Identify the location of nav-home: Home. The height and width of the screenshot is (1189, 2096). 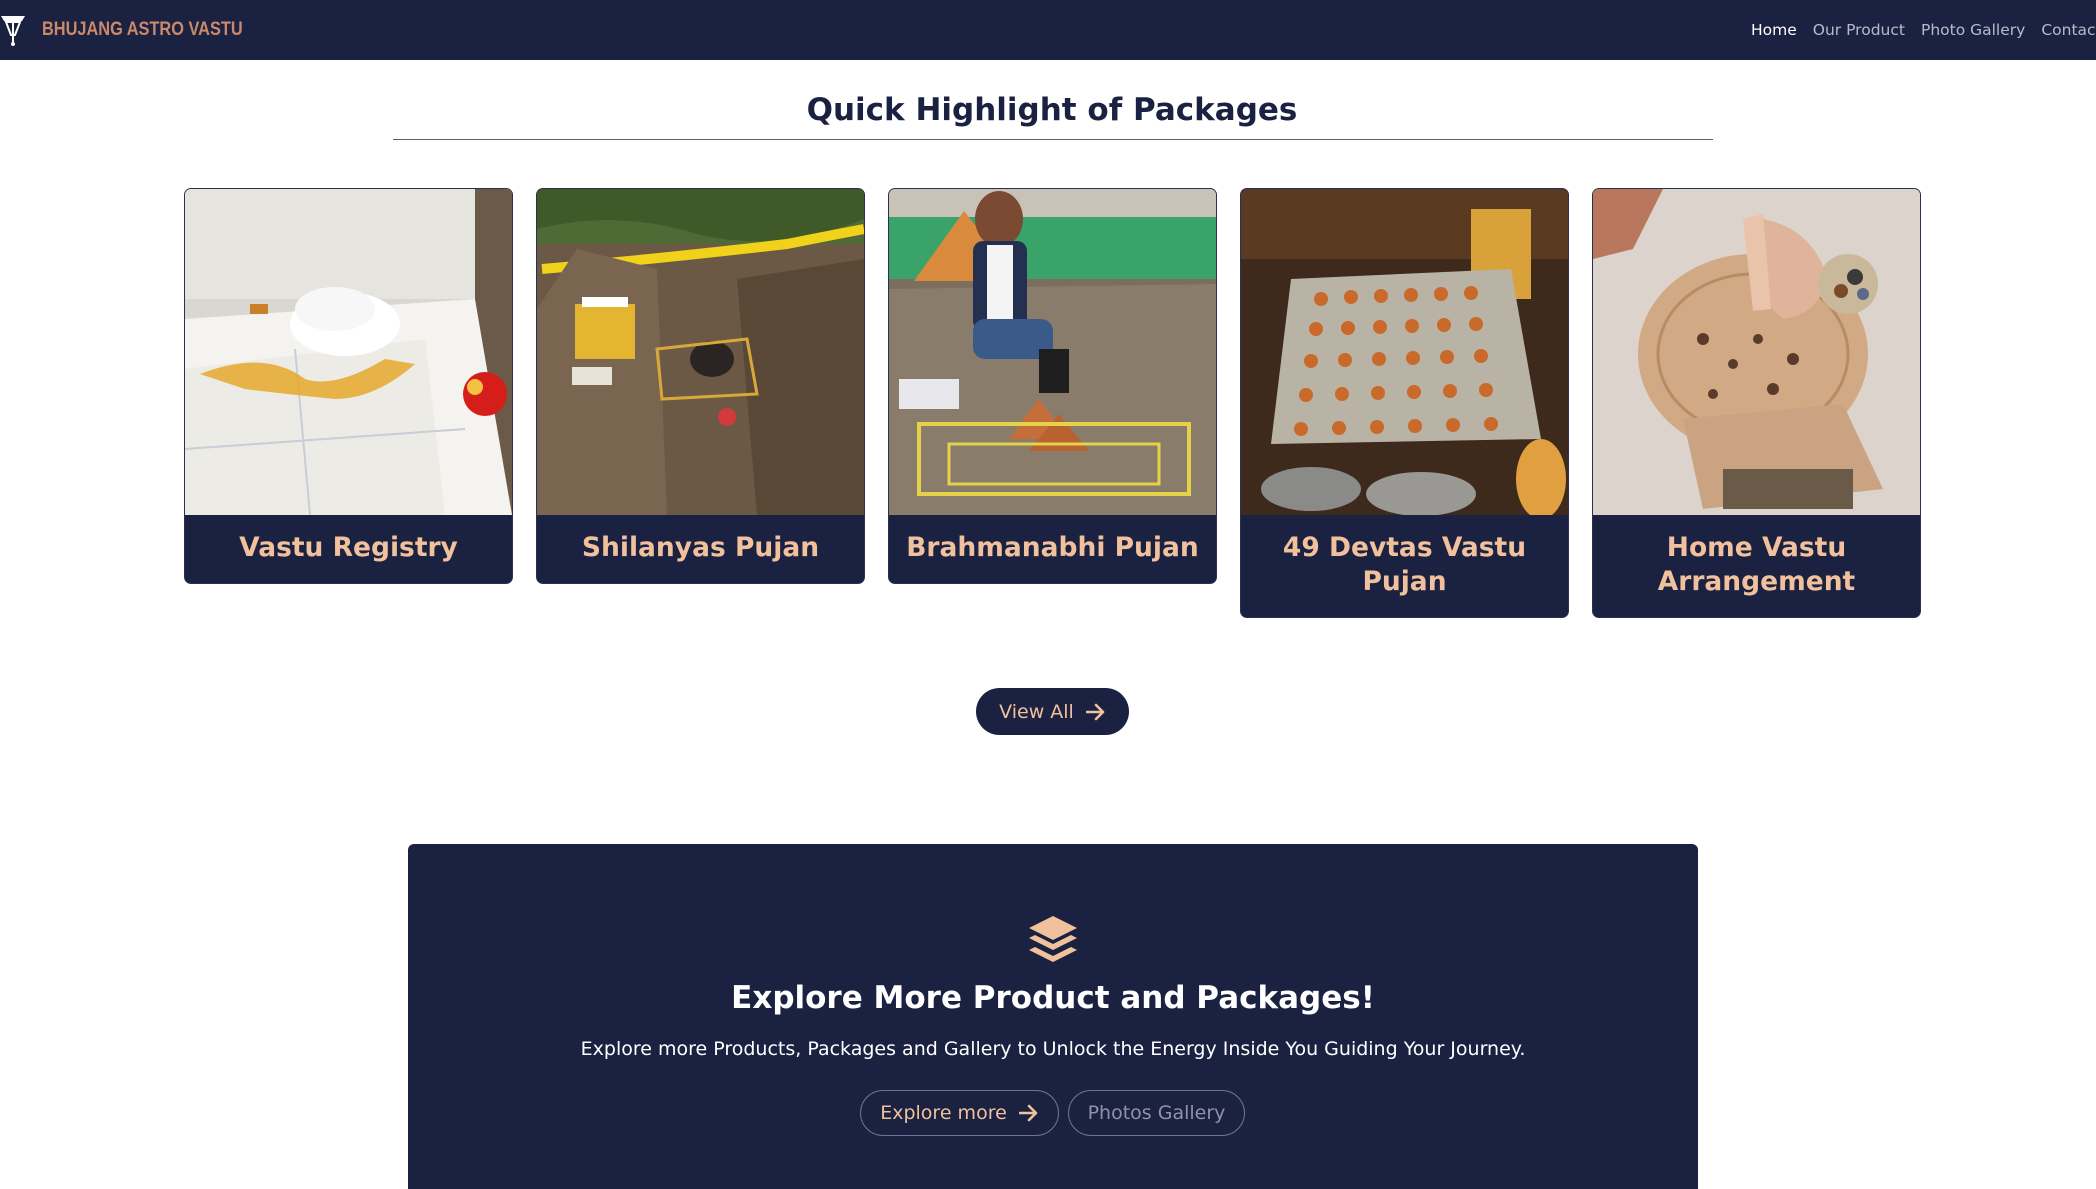
(1774, 30).